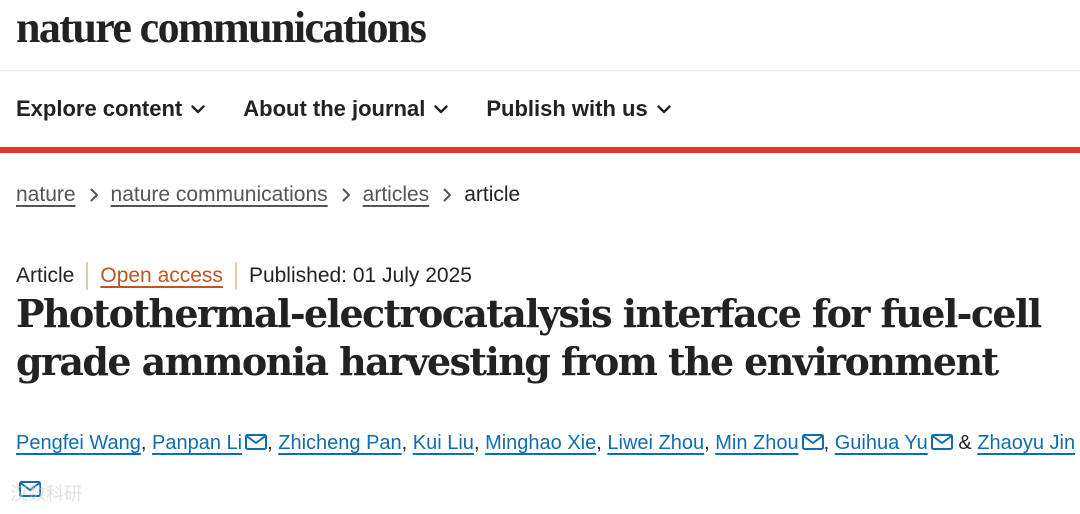 This screenshot has height=514, width=1080. I want to click on published-date: Published: 01 July 2025, so click(360, 275).